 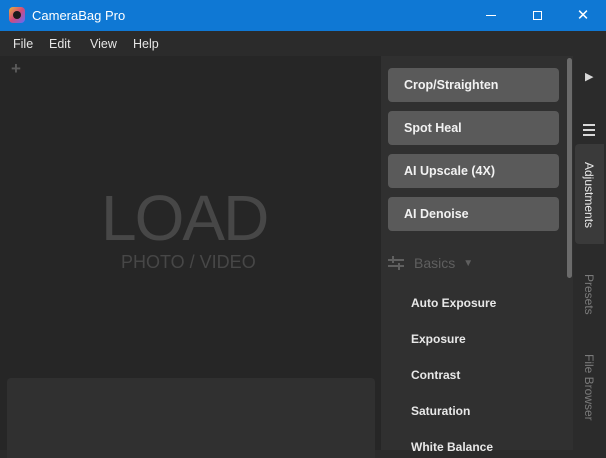 I want to click on close-button: ✕, so click(x=583, y=15).